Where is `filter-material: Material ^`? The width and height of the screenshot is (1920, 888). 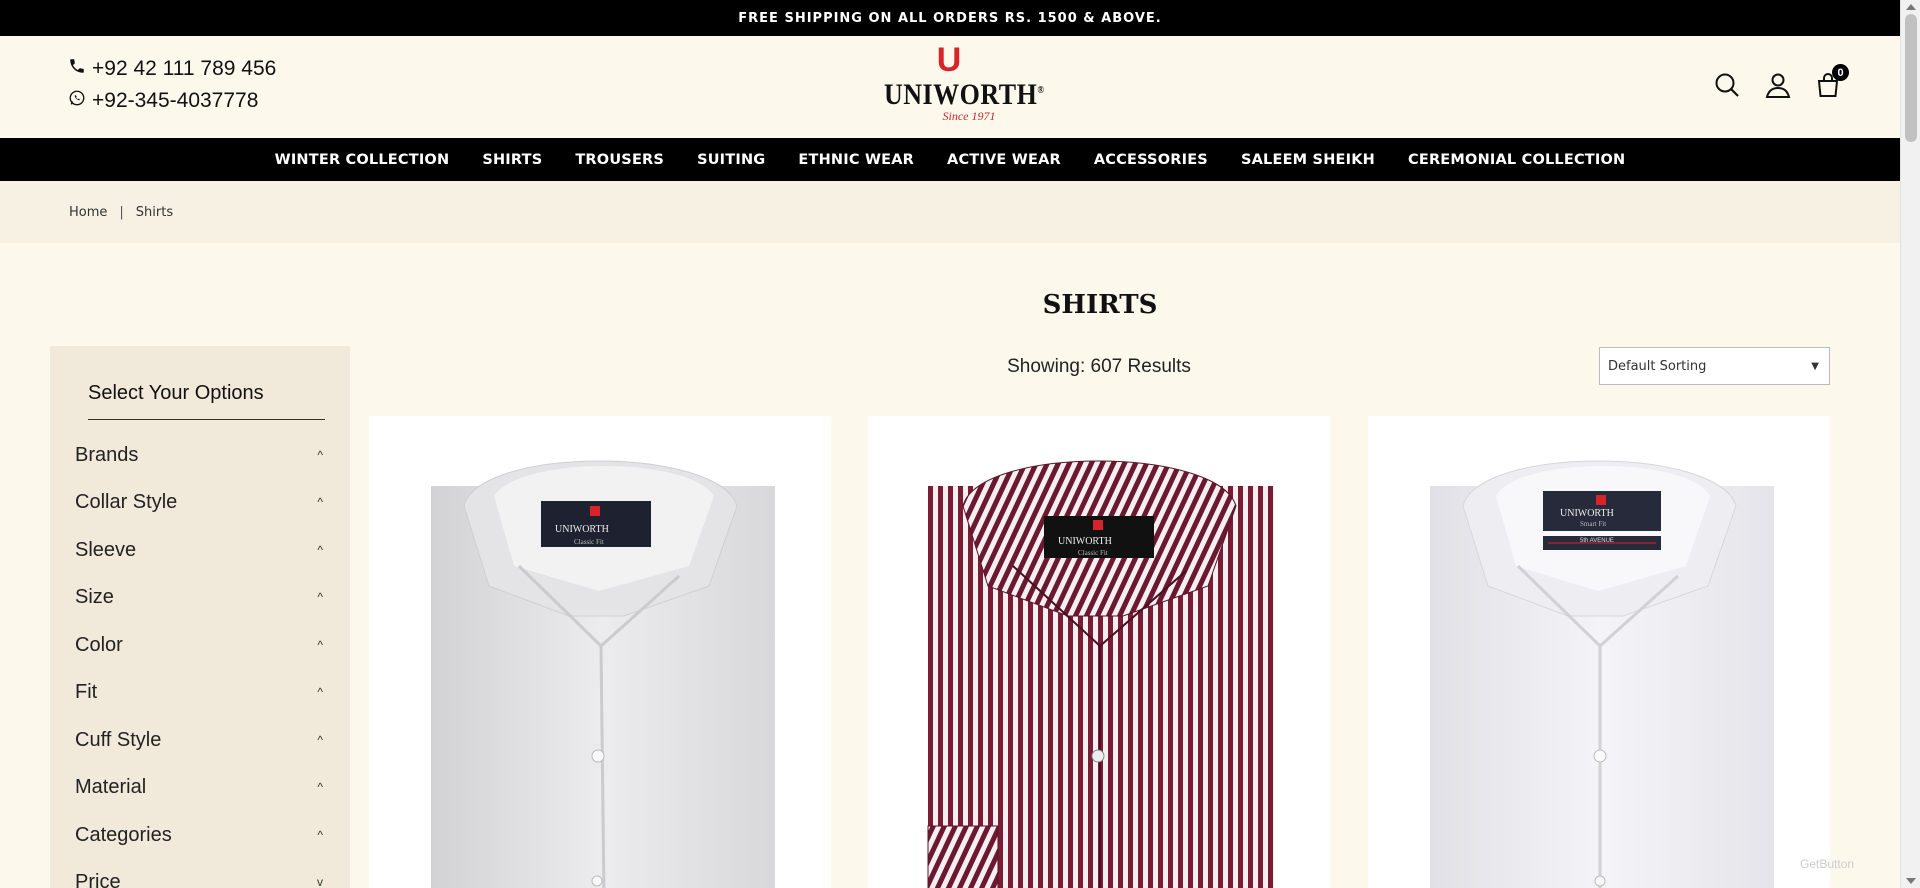
filter-material: Material ^ is located at coordinates (200, 787).